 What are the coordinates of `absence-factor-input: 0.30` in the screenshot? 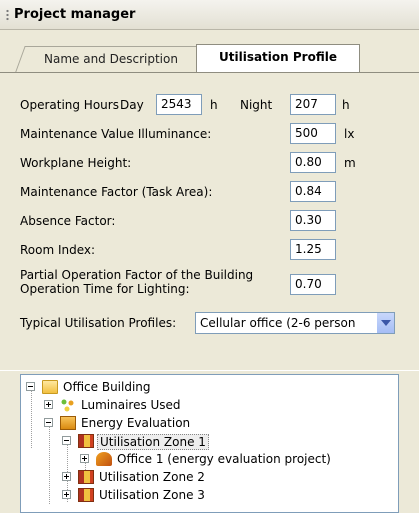 It's located at (313, 220).